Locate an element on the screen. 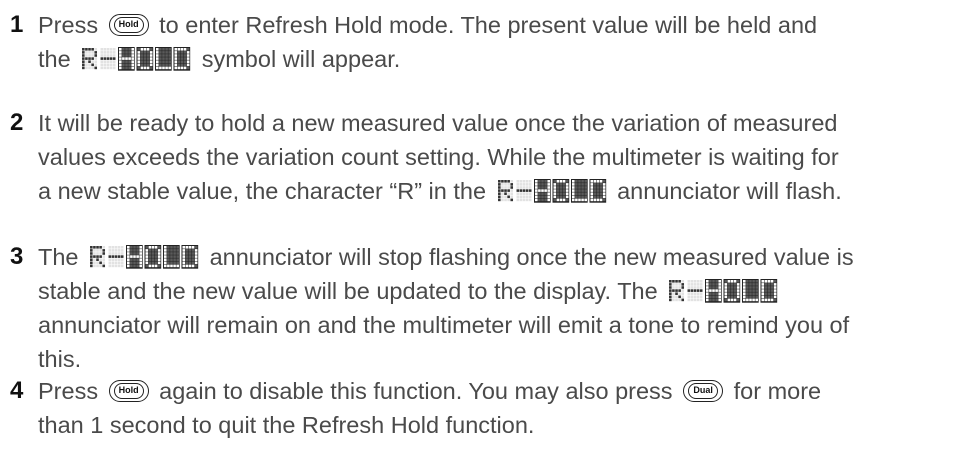  text-segment: for more is located at coordinates (777, 391).